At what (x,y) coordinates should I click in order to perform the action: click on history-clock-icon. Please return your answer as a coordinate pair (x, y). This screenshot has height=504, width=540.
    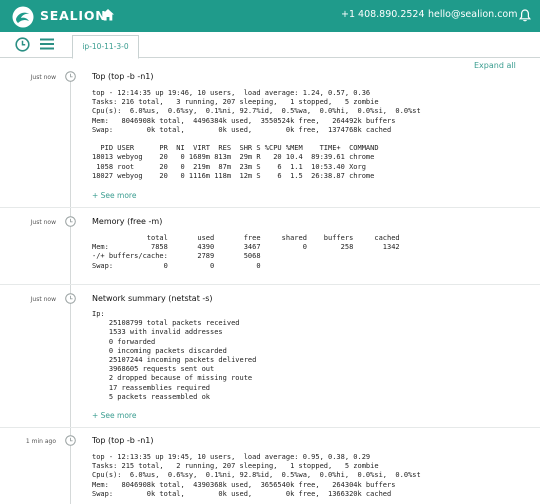
    Looking at the image, I should click on (22, 44).